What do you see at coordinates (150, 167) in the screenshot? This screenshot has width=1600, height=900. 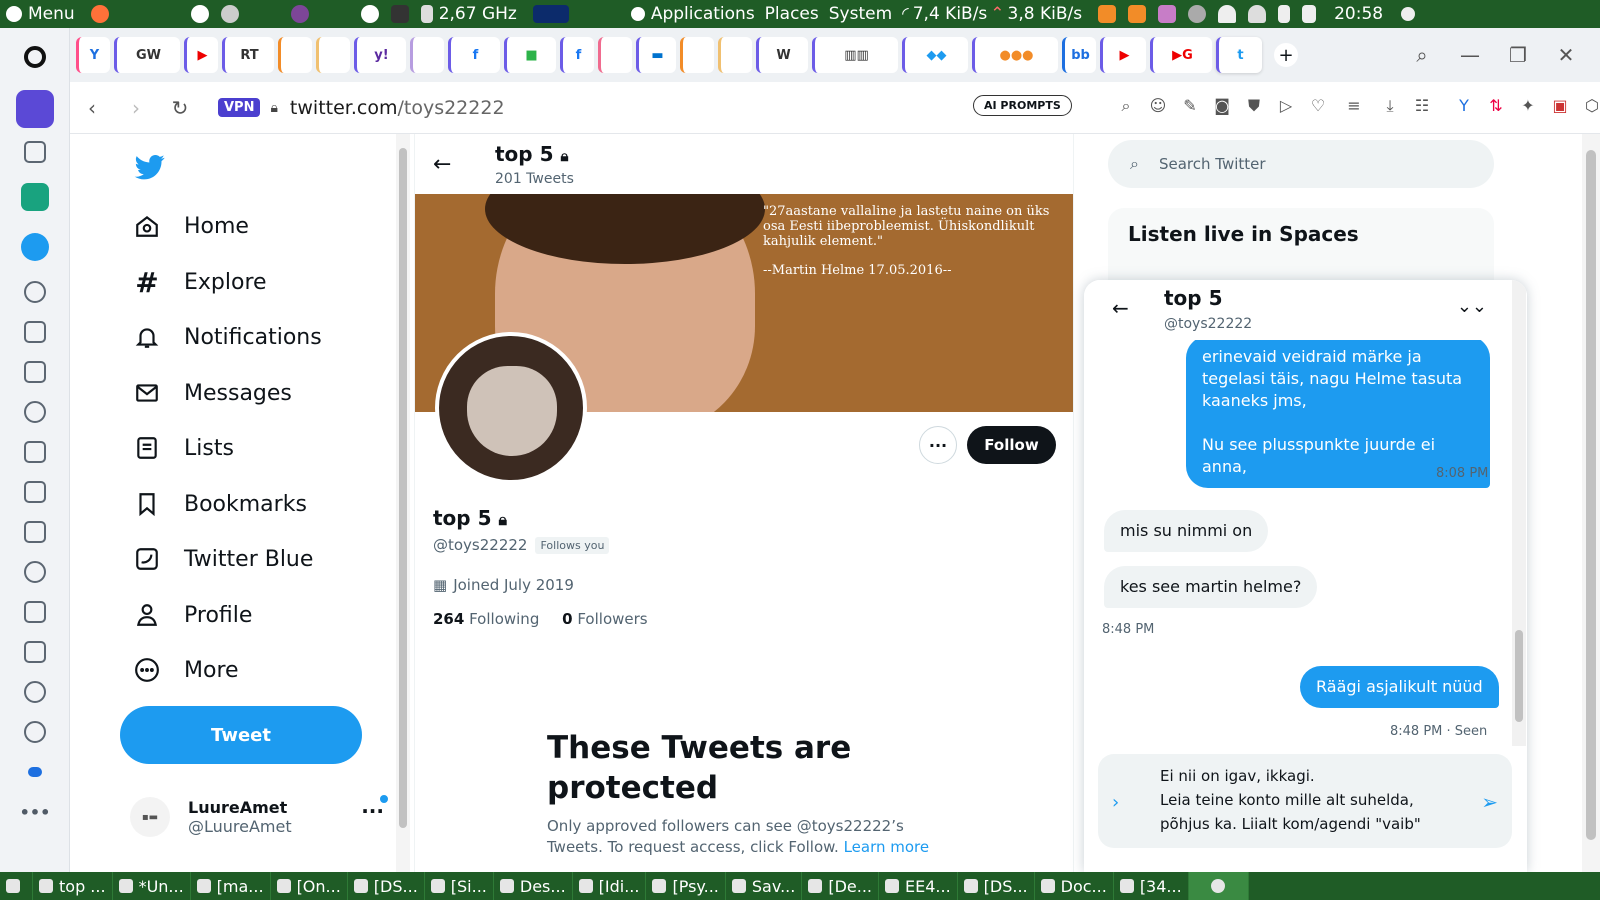 I see `twitter-logo-icon` at bounding box center [150, 167].